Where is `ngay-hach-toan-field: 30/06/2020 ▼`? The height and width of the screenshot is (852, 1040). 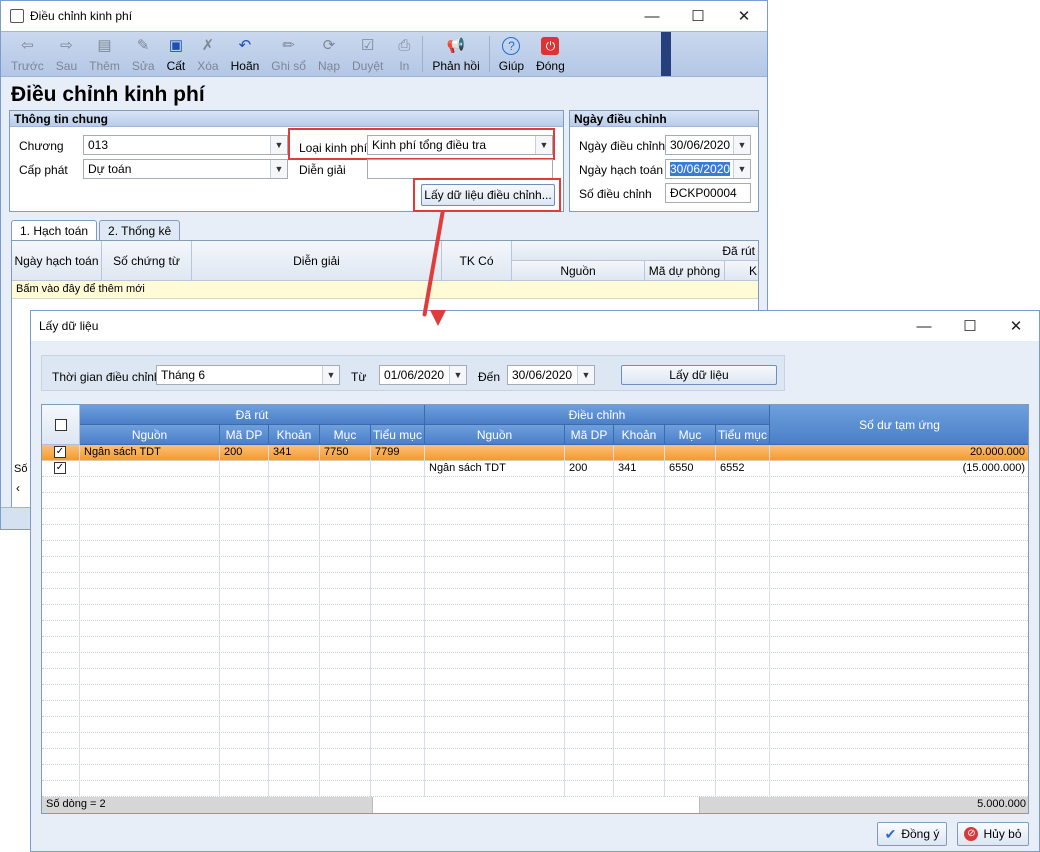 ngay-hach-toan-field: 30/06/2020 ▼ is located at coordinates (708, 169).